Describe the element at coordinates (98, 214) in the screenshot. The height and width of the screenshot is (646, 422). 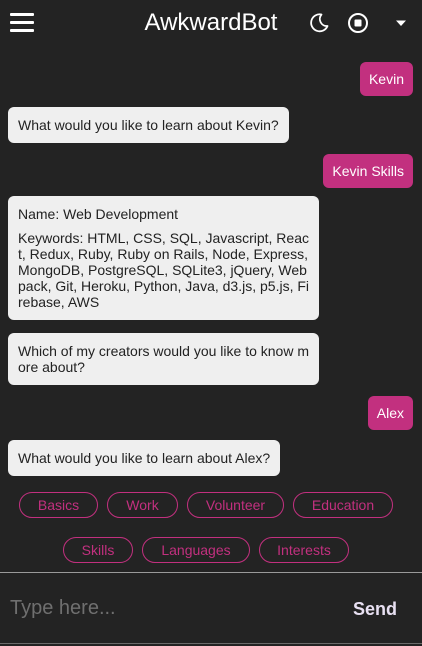
I see `skill-name: Name: Web Development` at that location.